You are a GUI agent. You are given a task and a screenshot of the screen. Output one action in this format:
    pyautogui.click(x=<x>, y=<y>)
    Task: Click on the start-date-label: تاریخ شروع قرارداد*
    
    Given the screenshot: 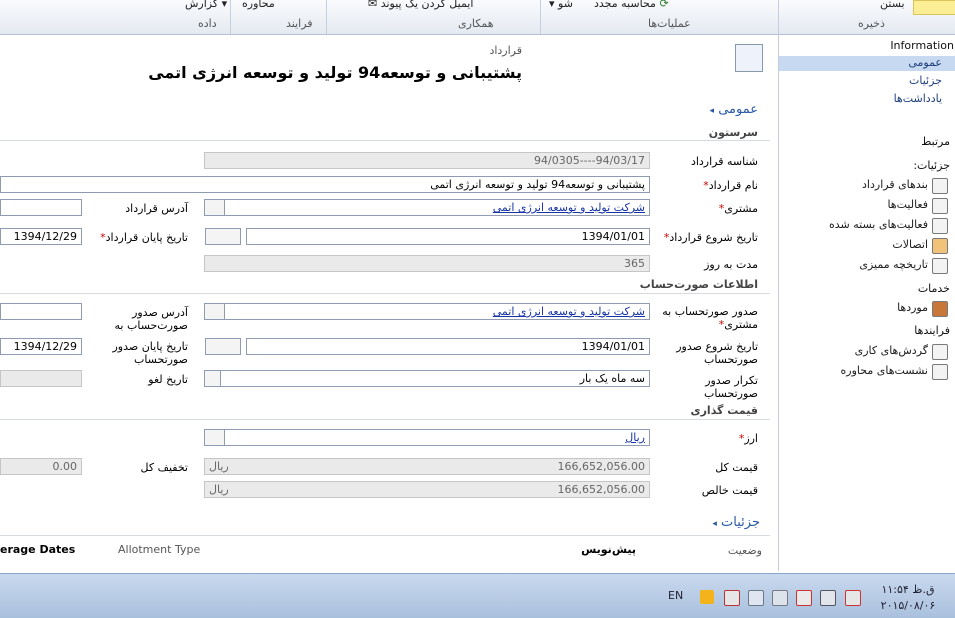 What is the action you would take?
    pyautogui.click(x=710, y=237)
    